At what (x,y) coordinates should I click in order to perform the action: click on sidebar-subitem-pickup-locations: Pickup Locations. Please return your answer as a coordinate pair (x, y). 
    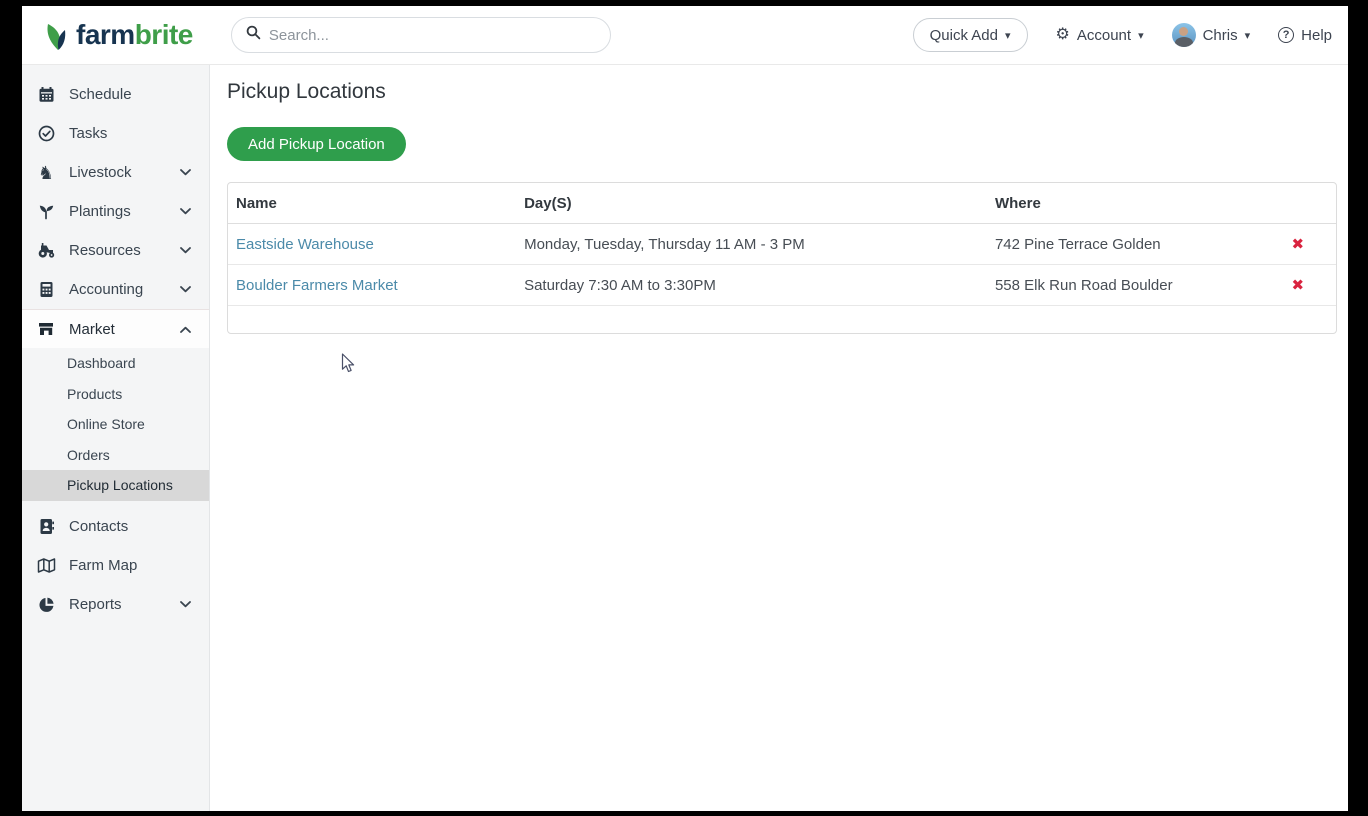
    Looking at the image, I should click on (115, 485).